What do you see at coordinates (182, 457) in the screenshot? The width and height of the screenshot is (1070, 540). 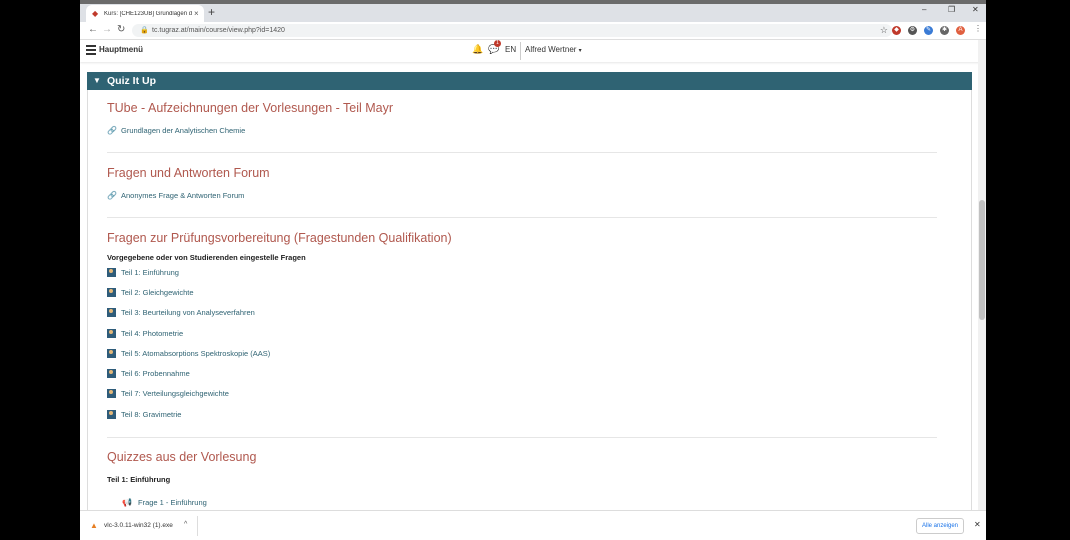 I see `lecture-quizzes-heading: Quizzes aus der Vorlesung` at bounding box center [182, 457].